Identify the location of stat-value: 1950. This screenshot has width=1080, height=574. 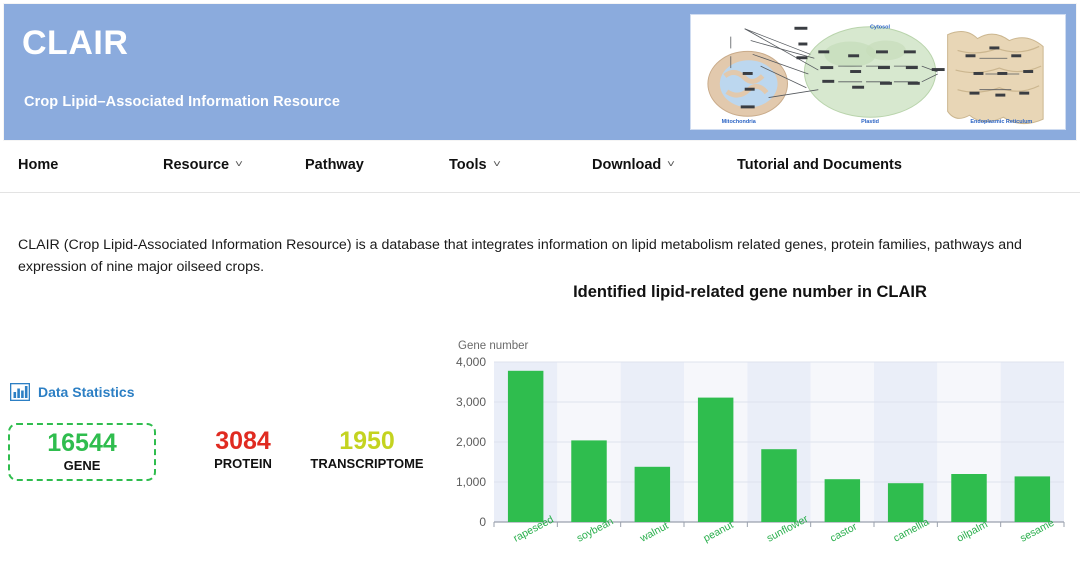
(367, 441).